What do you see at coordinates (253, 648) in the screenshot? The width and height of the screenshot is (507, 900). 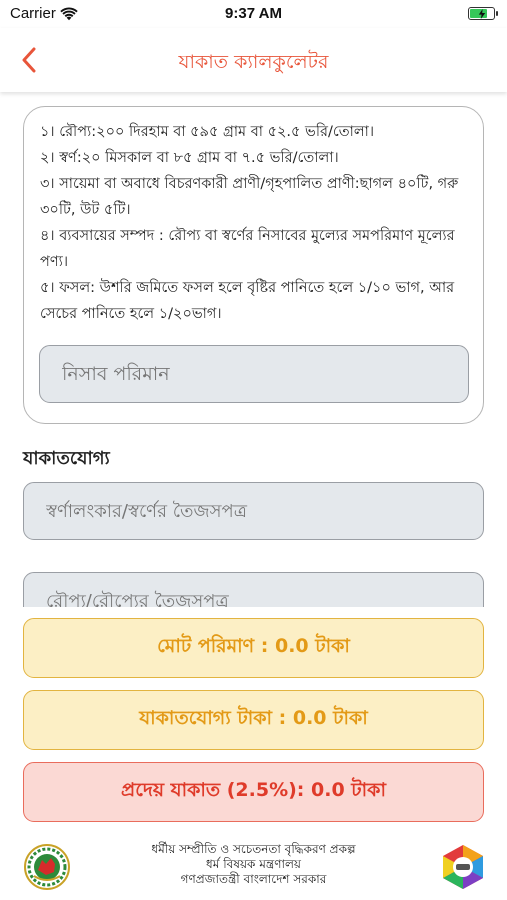 I see `total-amount-box: মোট পরিমাণ : 0.0 টাকা` at bounding box center [253, 648].